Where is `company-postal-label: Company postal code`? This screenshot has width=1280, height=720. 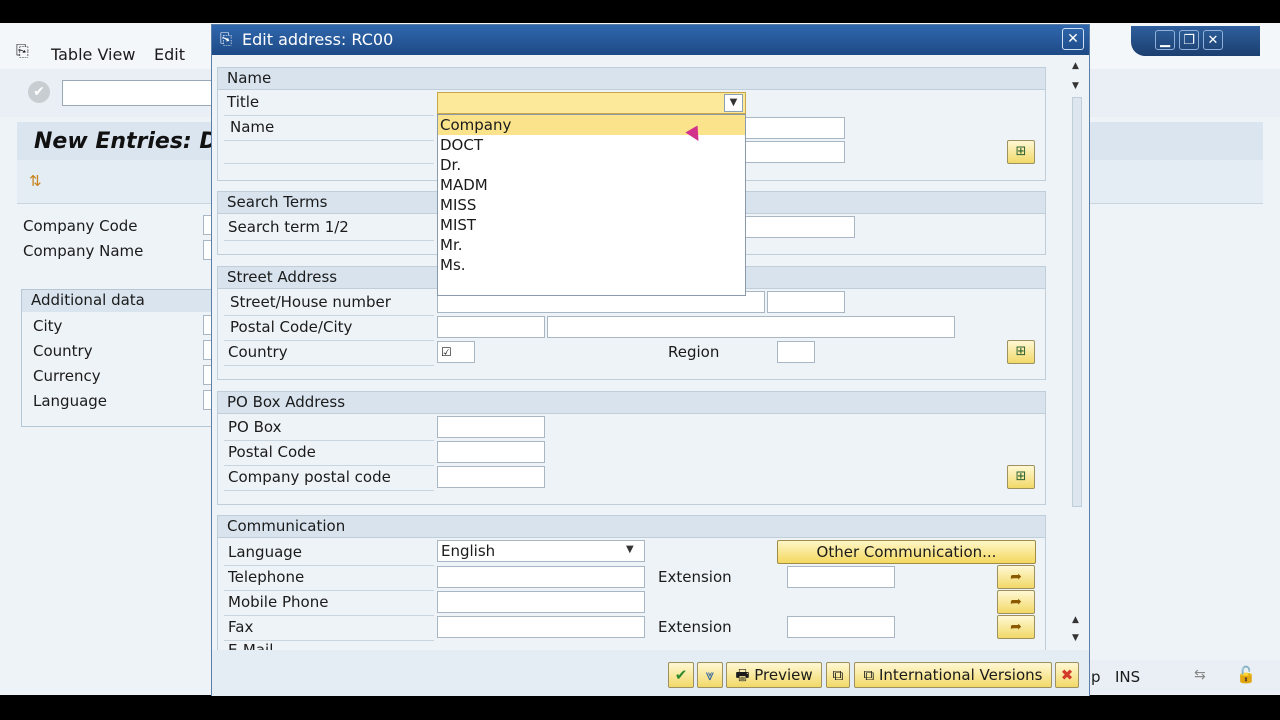 company-postal-label: Company postal code is located at coordinates (309, 477).